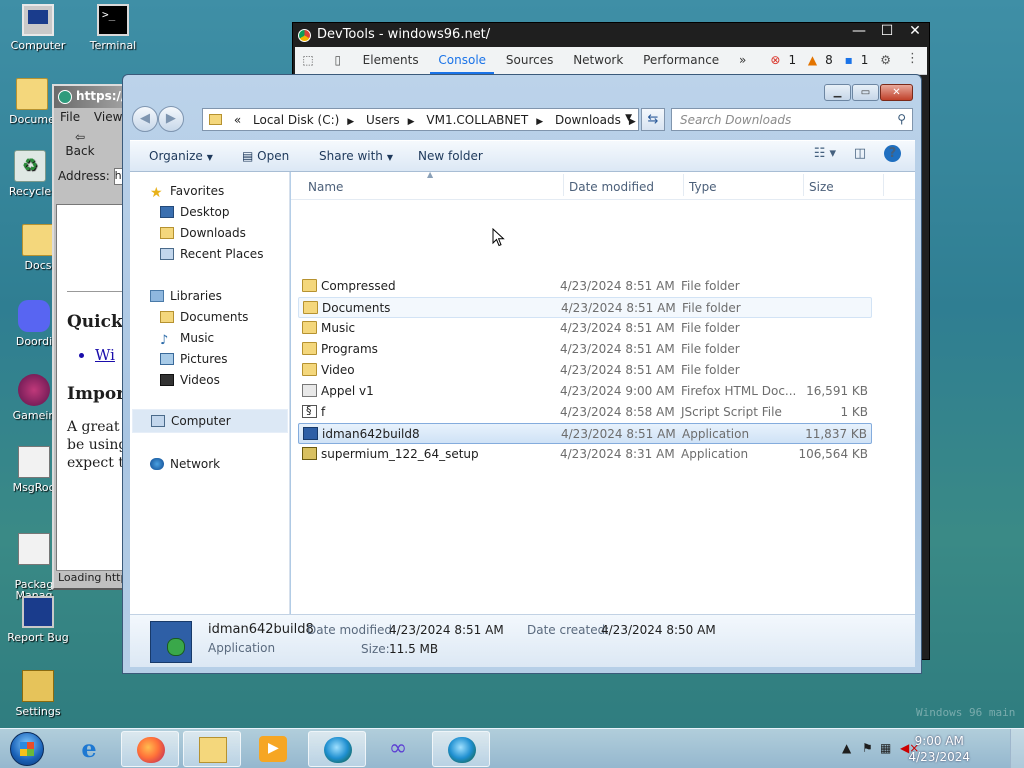 The height and width of the screenshot is (768, 1024). I want to click on breadcrumb-local-disk: Local Disk (C:), so click(296, 120).